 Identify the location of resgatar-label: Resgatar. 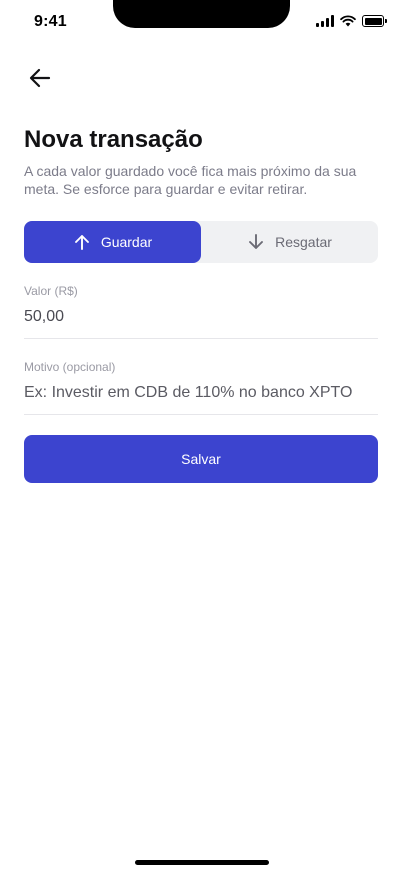
(303, 242).